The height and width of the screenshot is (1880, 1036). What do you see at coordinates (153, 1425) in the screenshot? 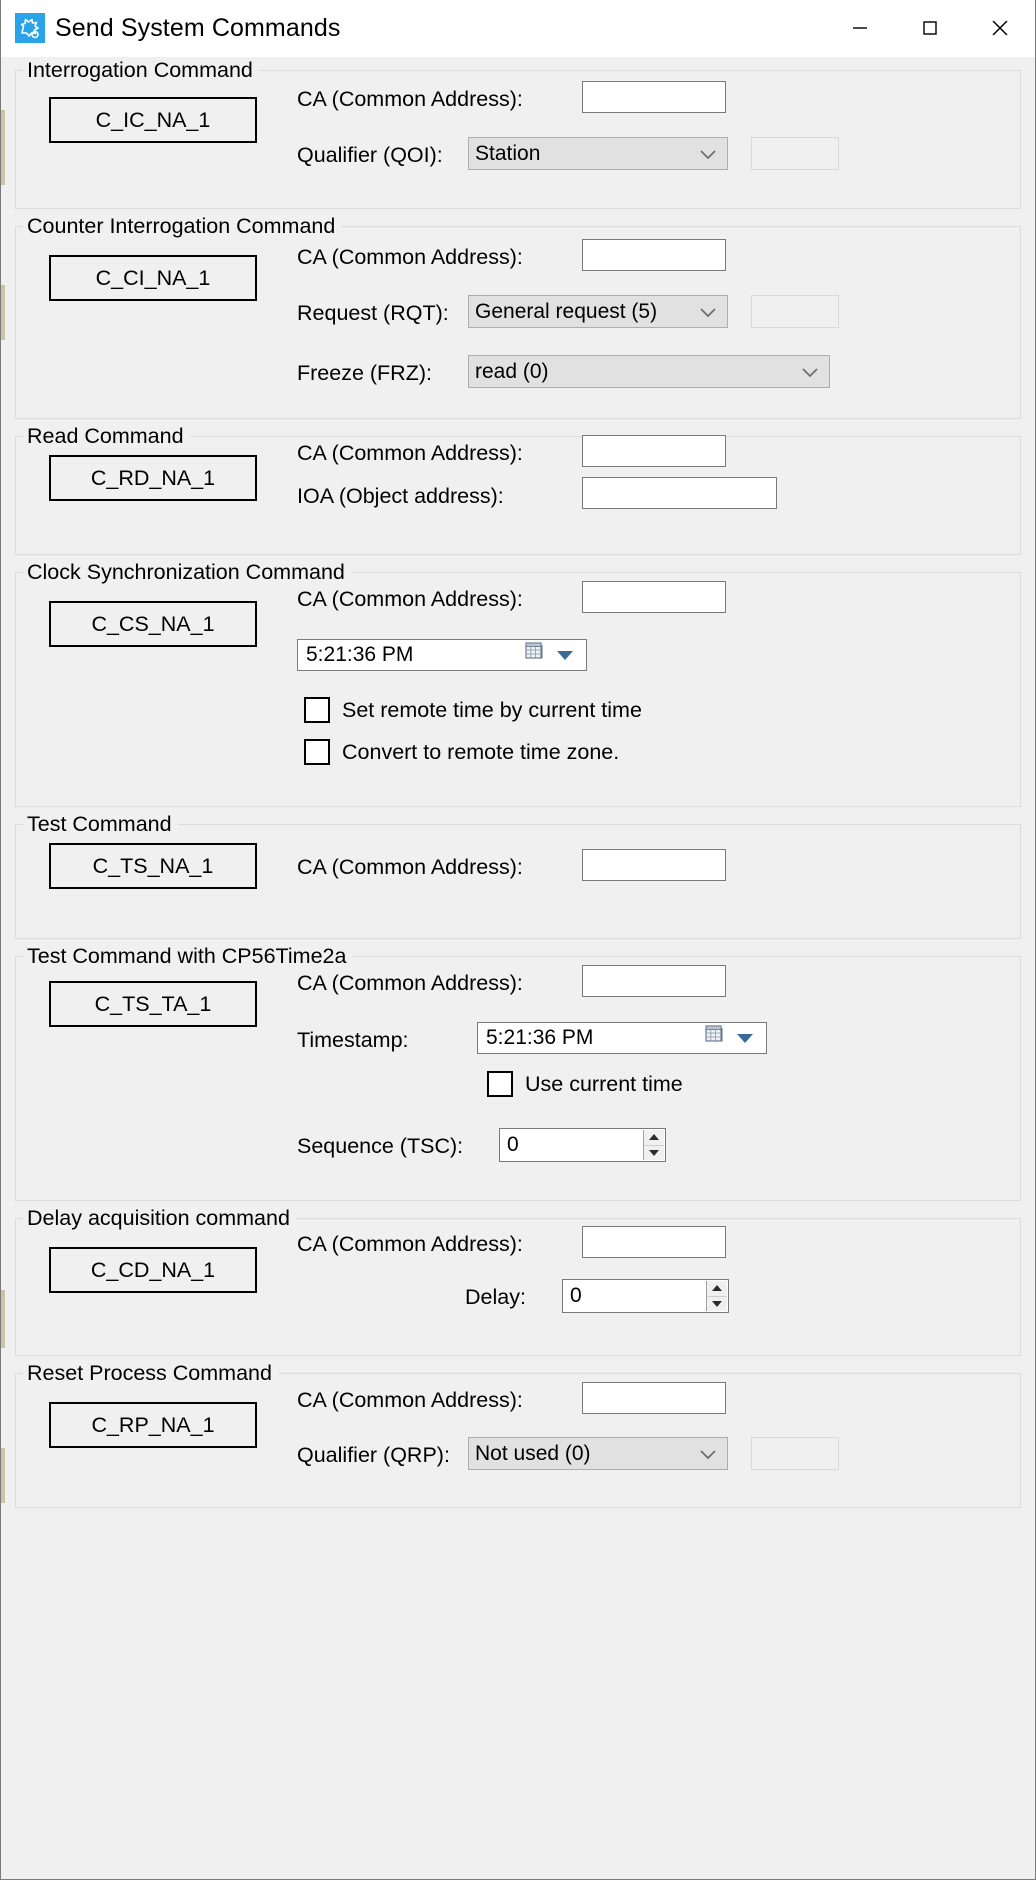
I see `button-c-rp-na-1: C_RP_NA_1` at bounding box center [153, 1425].